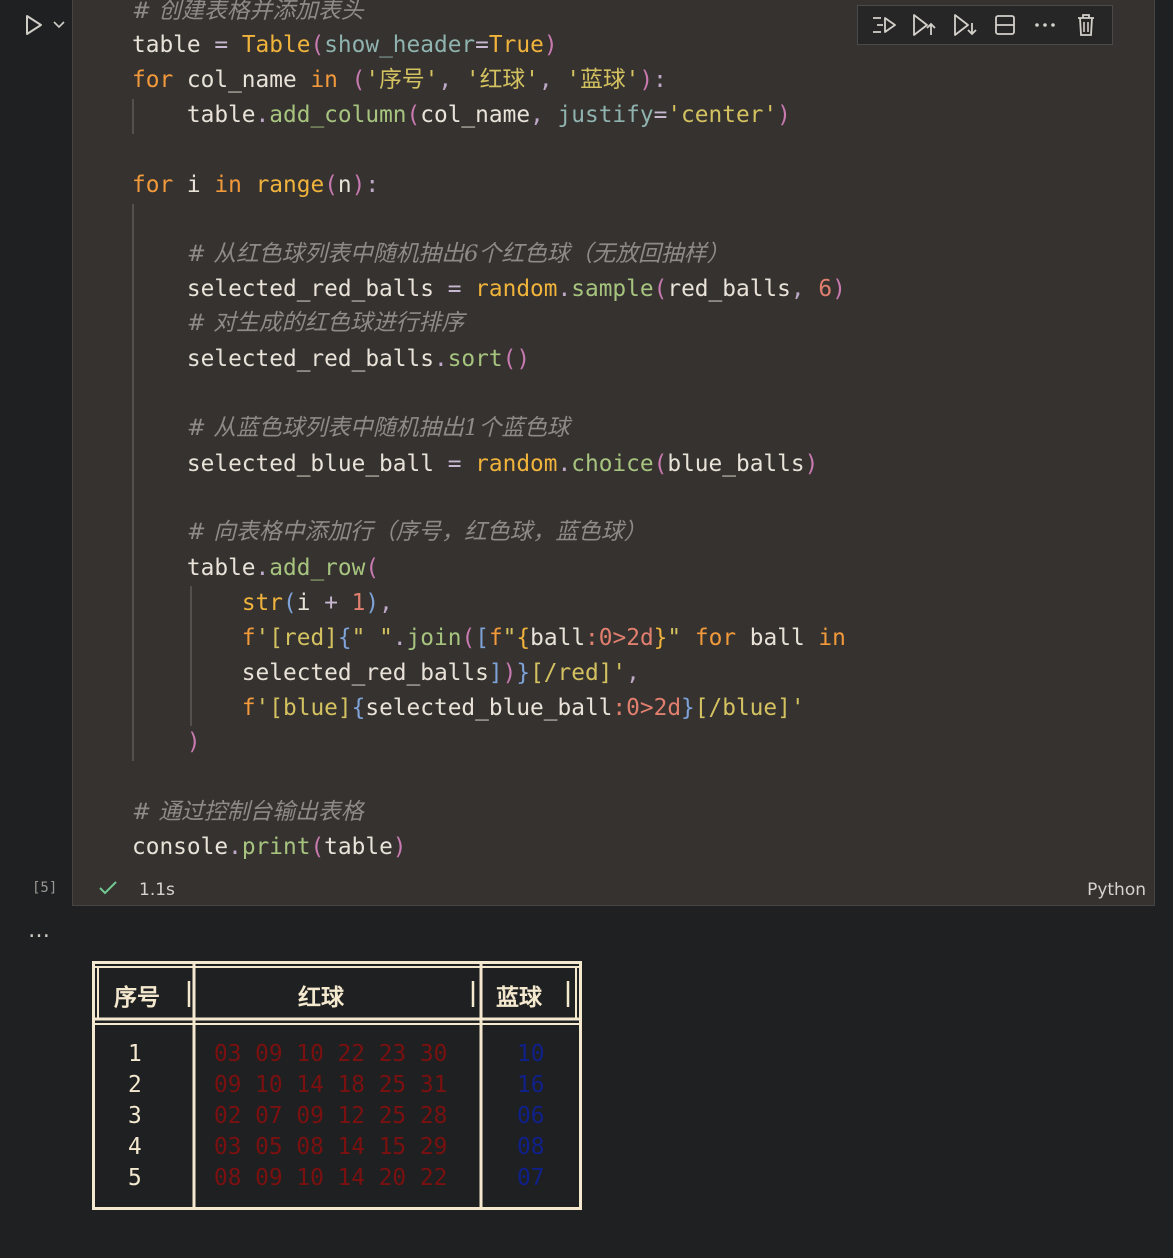 This screenshot has width=1173, height=1258. Describe the element at coordinates (1116, 890) in the screenshot. I see `language-selector: Python` at that location.